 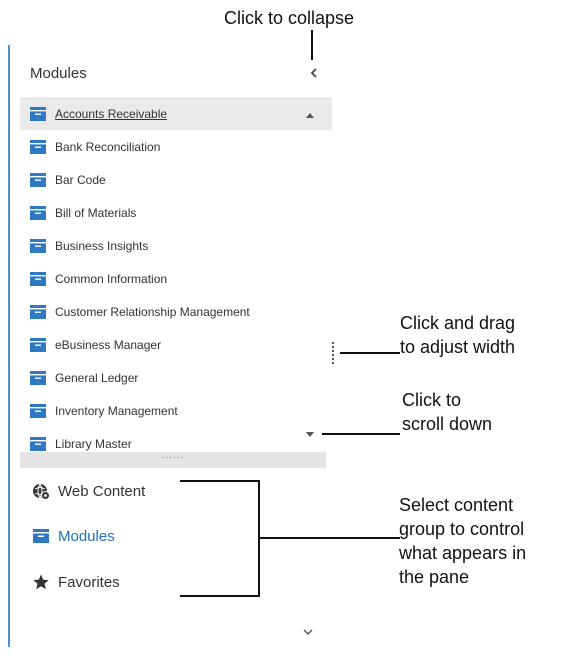 What do you see at coordinates (447, 424) in the screenshot?
I see `callout-line-2: scroll down` at bounding box center [447, 424].